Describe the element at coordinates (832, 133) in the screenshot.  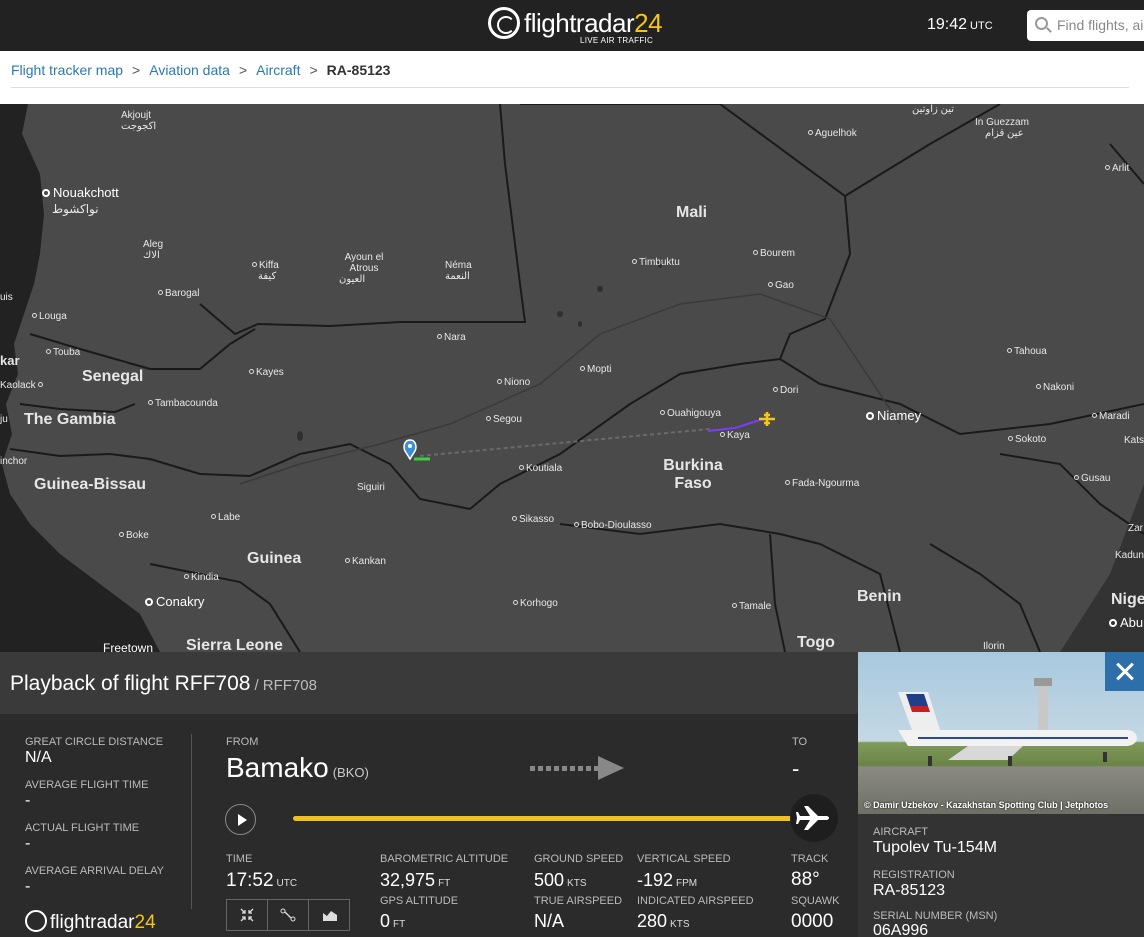
I see `city-label: Aguelhok` at that location.